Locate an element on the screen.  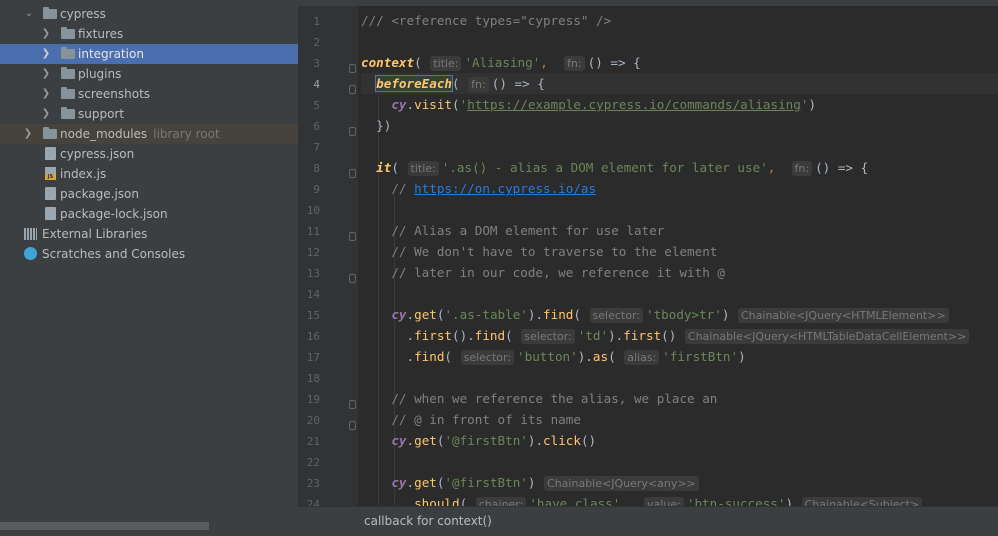
string-literal: 'firstBtn' is located at coordinates (700, 356).